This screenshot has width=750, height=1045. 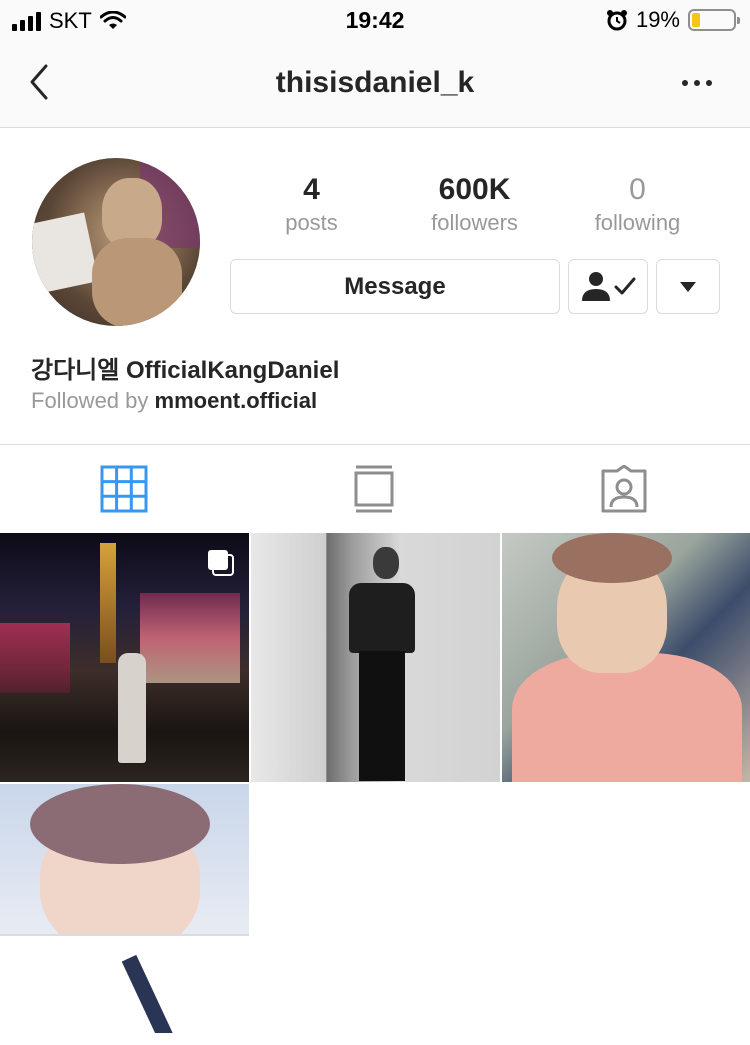 What do you see at coordinates (375, 20) in the screenshot?
I see `status-bar: SKT 19:42 19%` at bounding box center [375, 20].